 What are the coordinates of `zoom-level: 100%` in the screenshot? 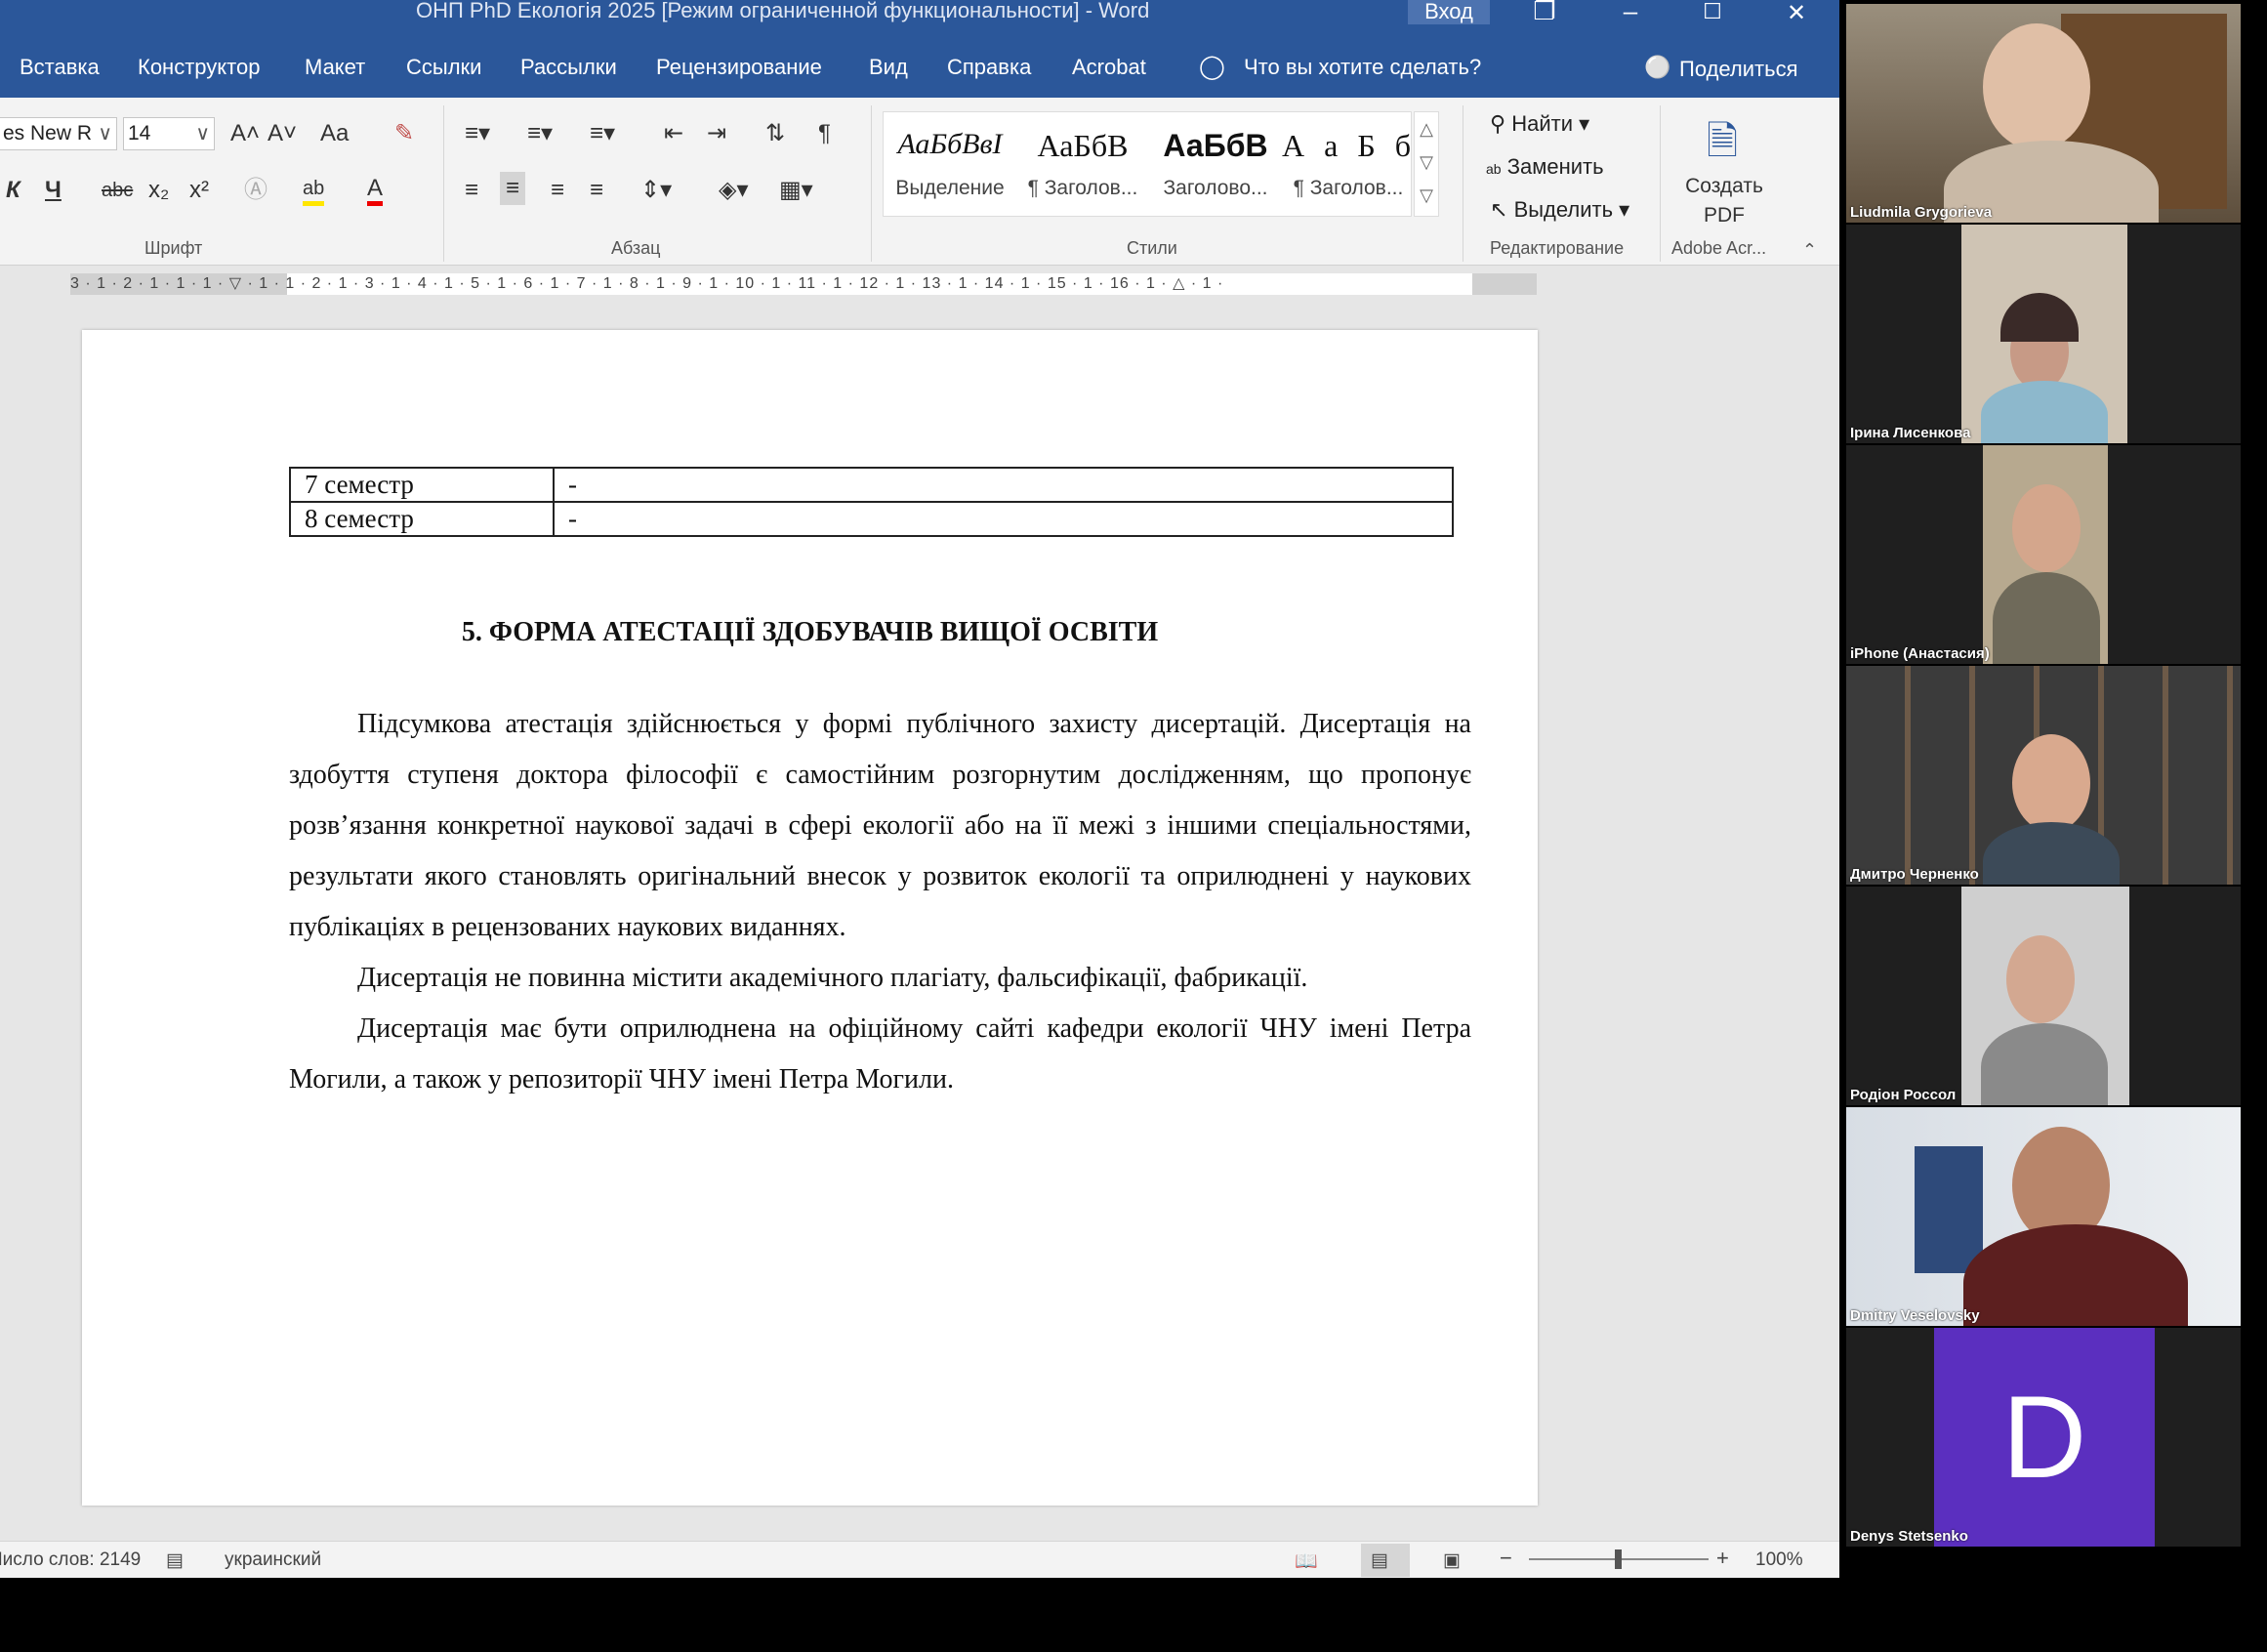 It's located at (1779, 1560).